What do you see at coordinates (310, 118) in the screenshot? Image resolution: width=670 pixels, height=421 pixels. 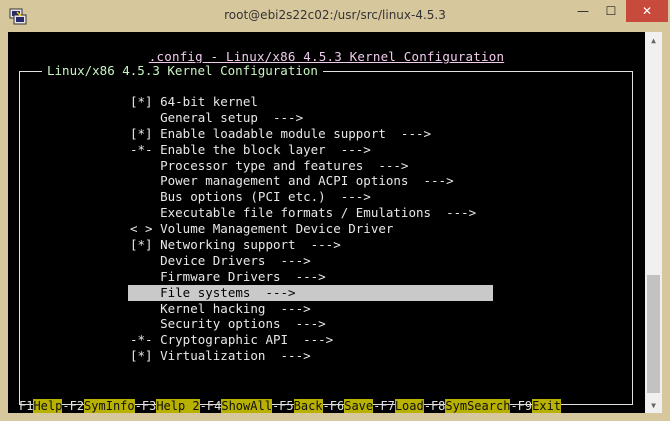 I see `menu-item: General setup --->` at bounding box center [310, 118].